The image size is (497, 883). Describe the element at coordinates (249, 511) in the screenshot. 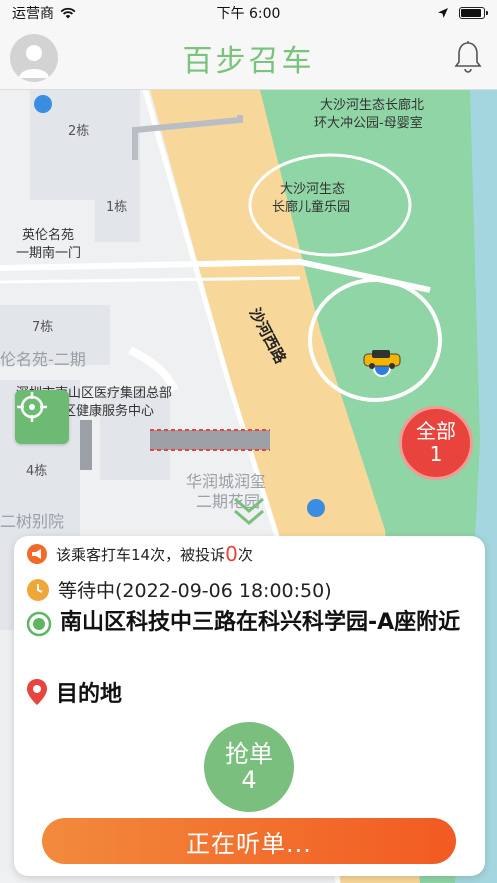

I see `chevron-down-icon` at that location.